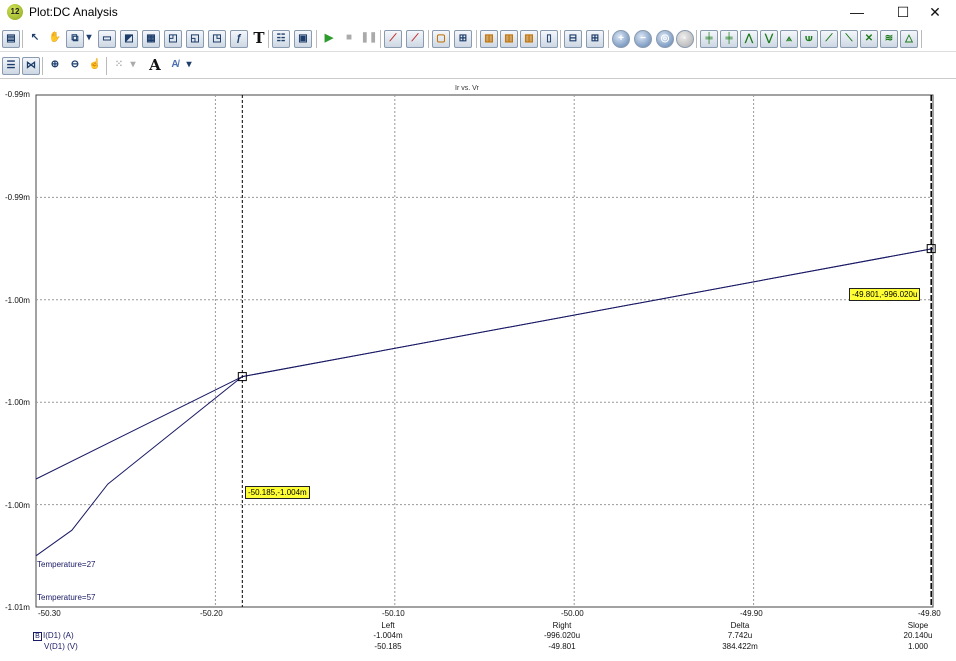 The height and width of the screenshot is (661, 956). Describe the element at coordinates (562, 625) in the screenshot. I see `readout-header-right: Right` at that location.